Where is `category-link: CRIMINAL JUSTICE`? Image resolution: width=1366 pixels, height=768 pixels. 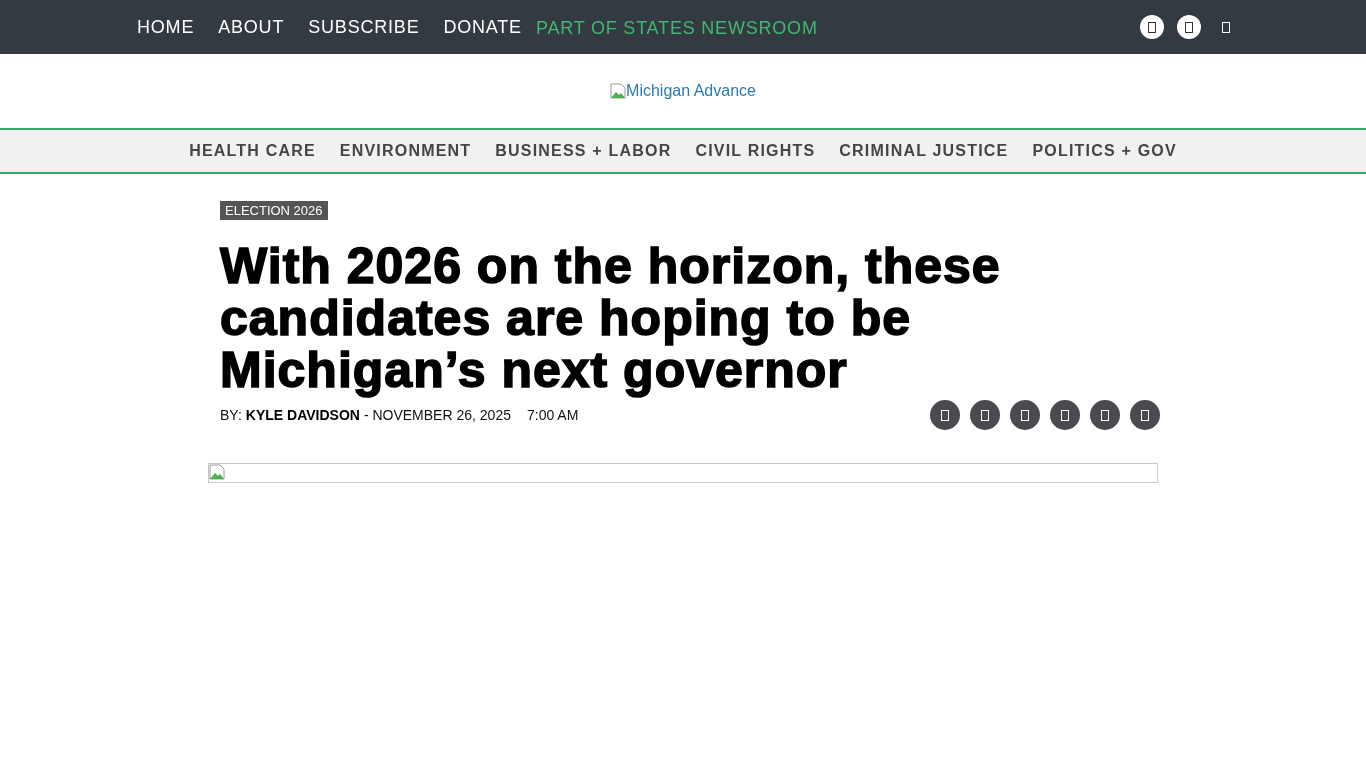 category-link: CRIMINAL JUSTICE is located at coordinates (924, 151).